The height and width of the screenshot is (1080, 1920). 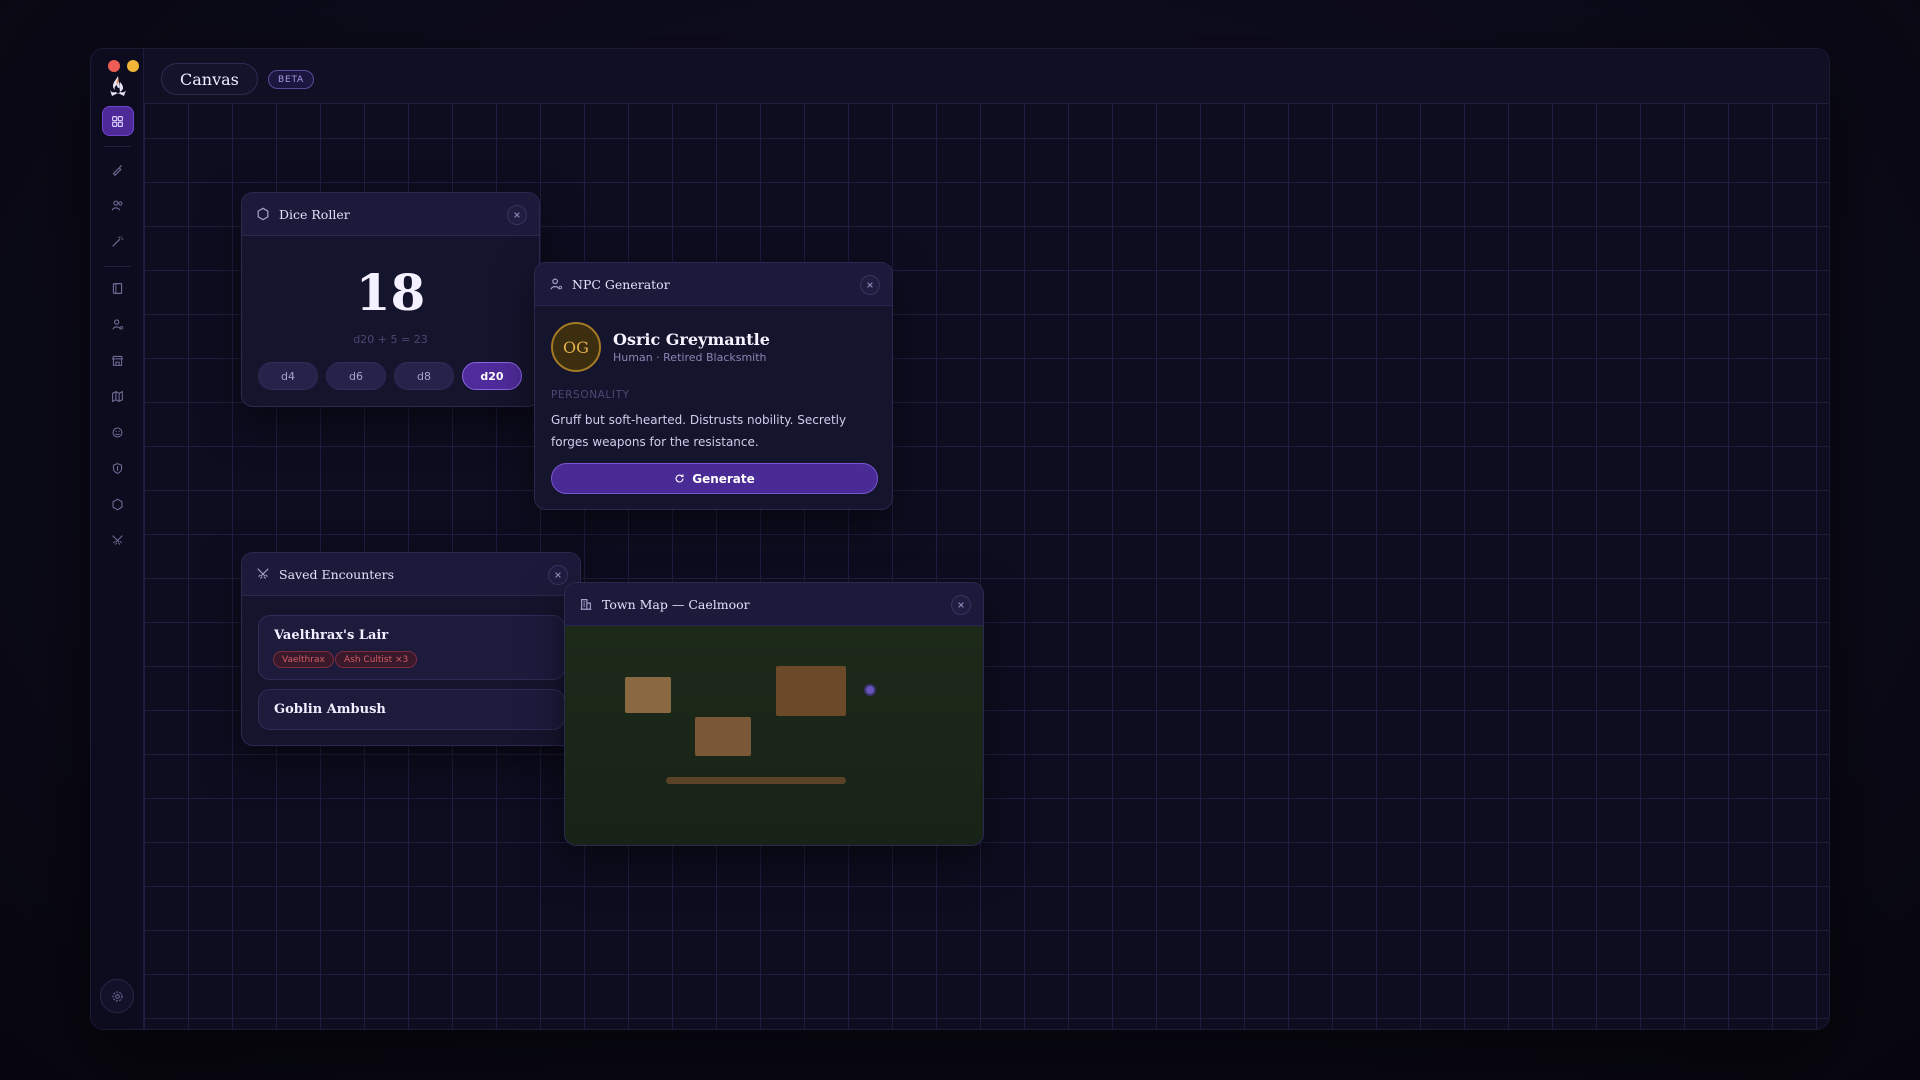 What do you see at coordinates (390, 339) in the screenshot?
I see `dice-formula: d20 + 5 = 23` at bounding box center [390, 339].